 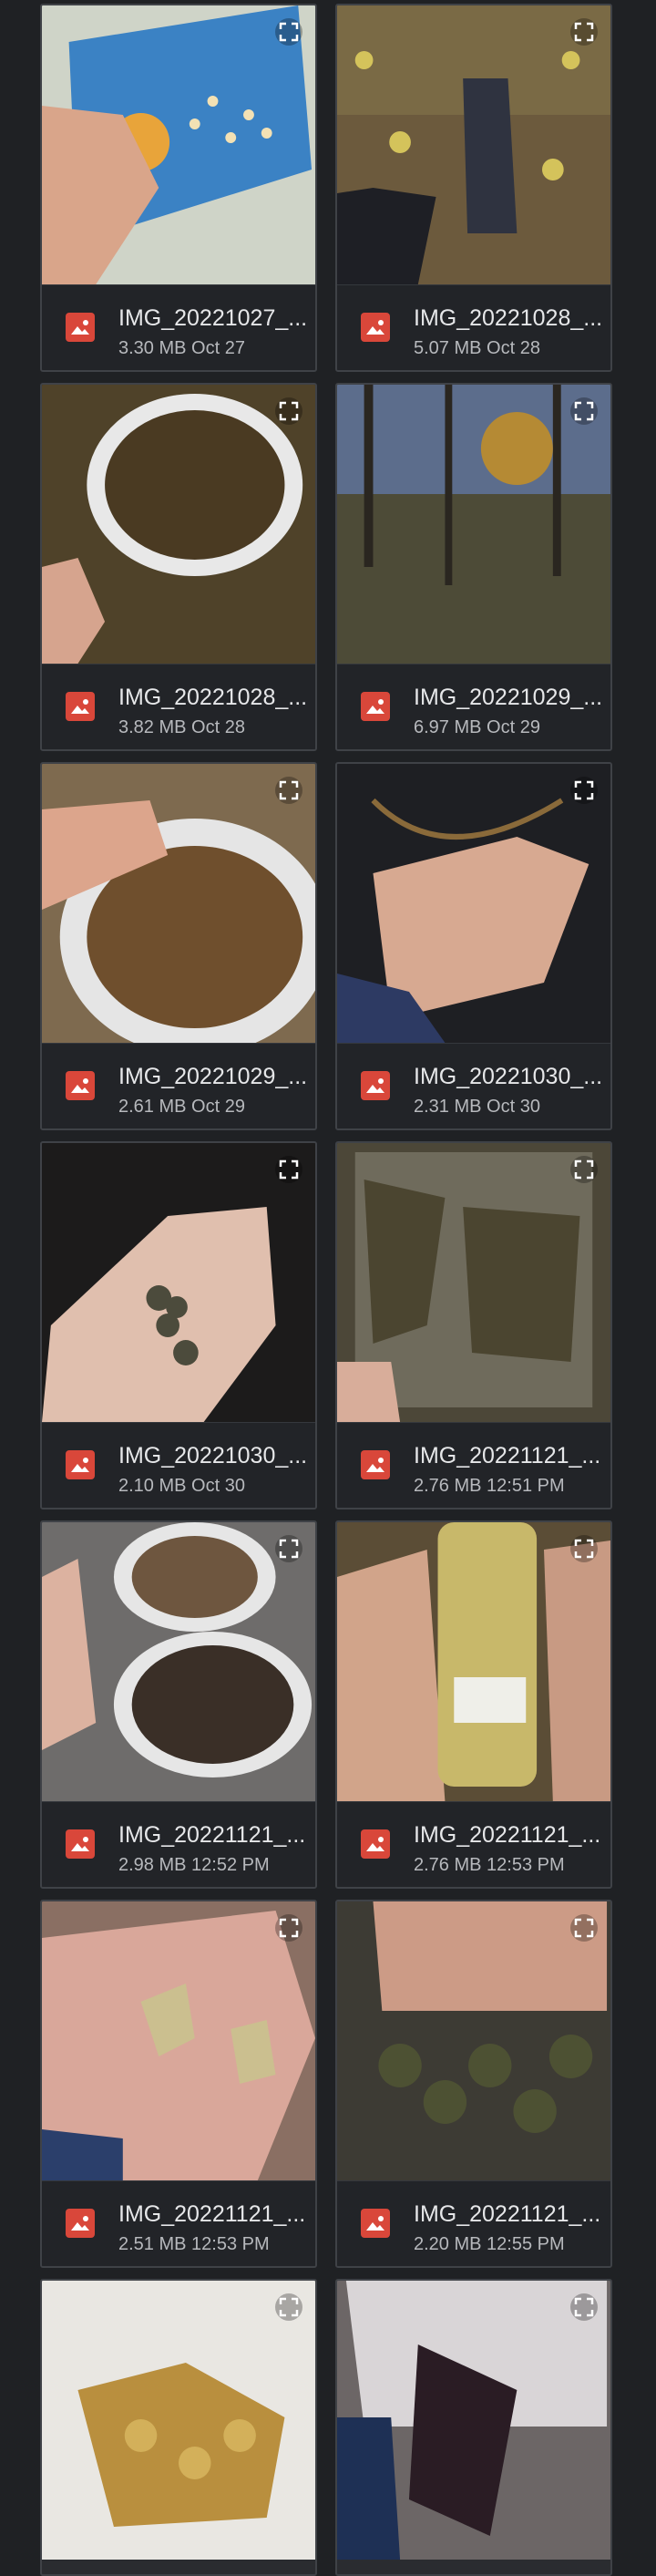 I want to click on file-info: IMG_20221029_... 6.97 MB Oct 29, so click(x=474, y=706).